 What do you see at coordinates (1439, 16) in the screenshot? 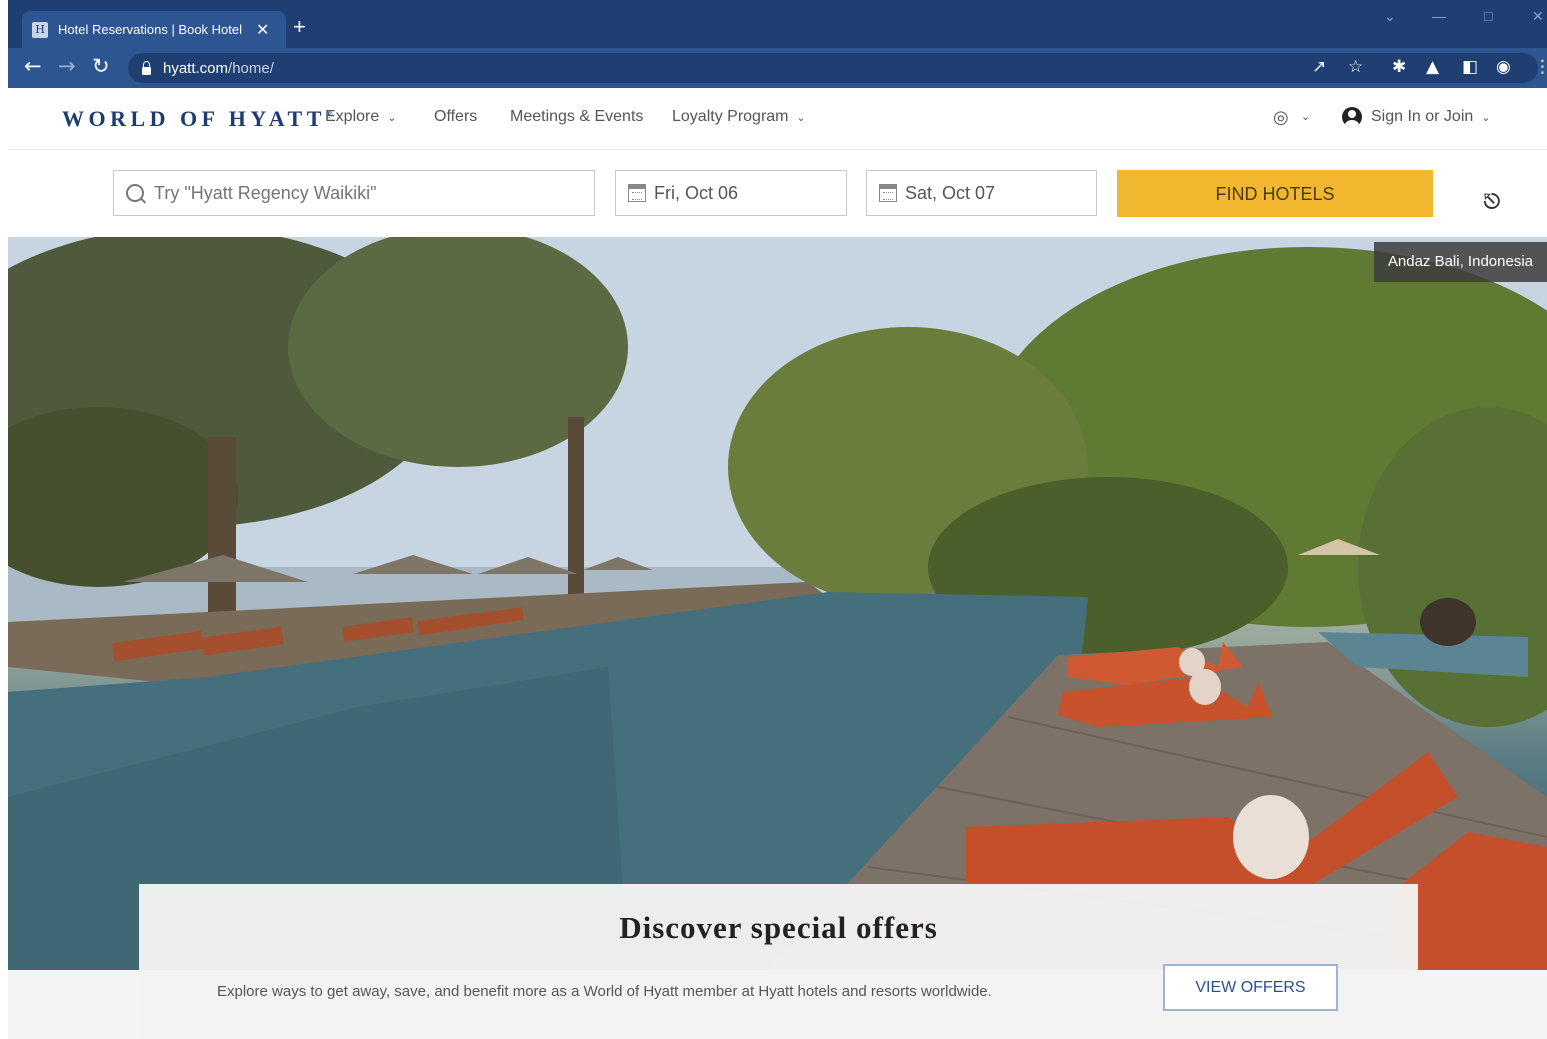
I see `minimize-icon: —` at bounding box center [1439, 16].